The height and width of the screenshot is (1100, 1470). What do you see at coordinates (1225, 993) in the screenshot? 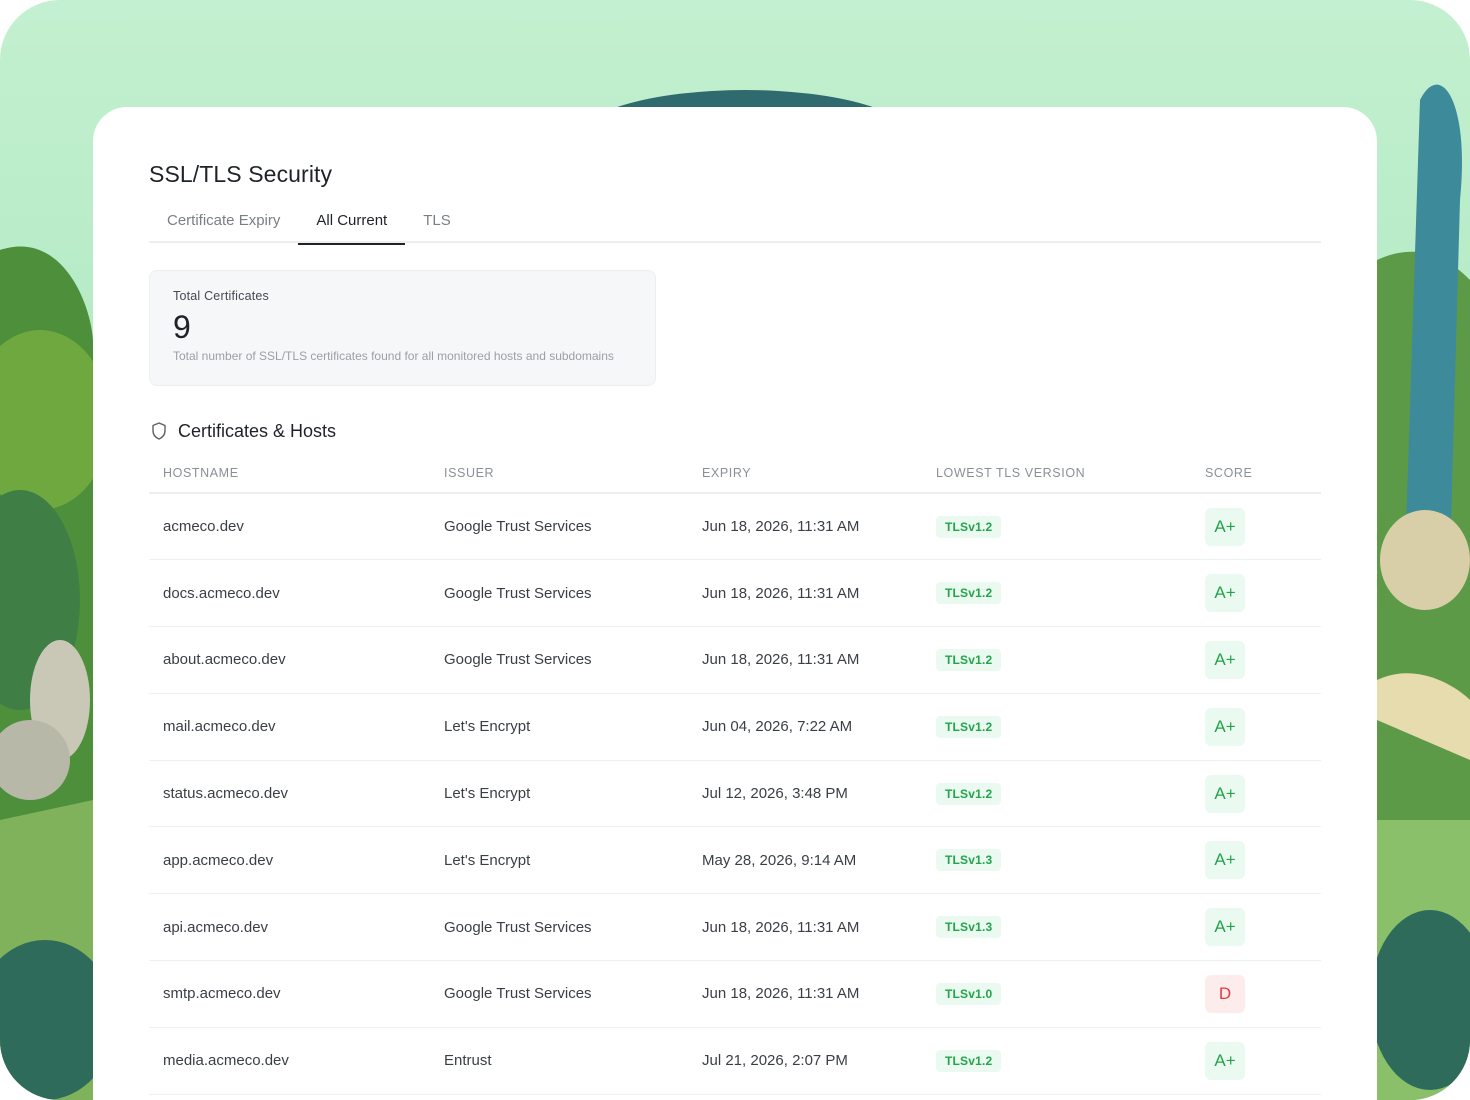
I see `score-badge: D` at bounding box center [1225, 993].